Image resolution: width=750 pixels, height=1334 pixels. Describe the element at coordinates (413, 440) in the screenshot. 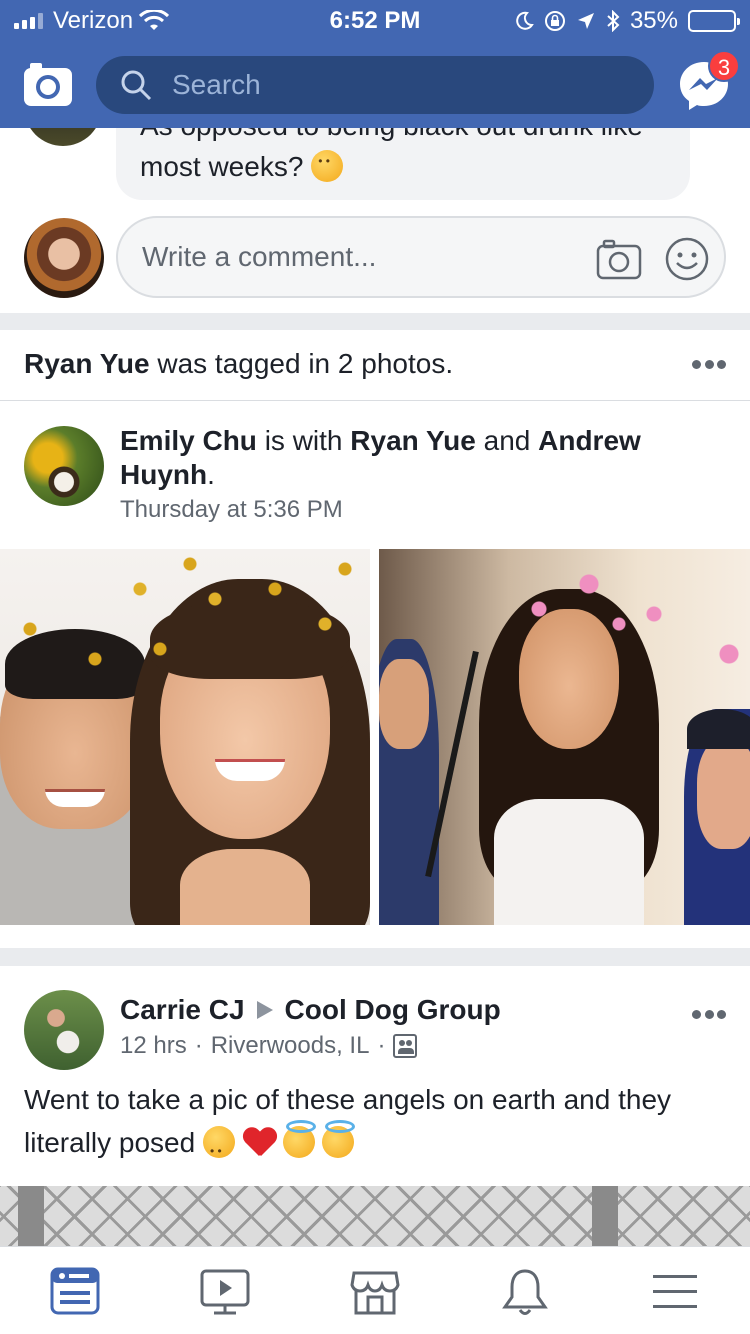

I see `tagged-link-1: Ryan Yue` at that location.